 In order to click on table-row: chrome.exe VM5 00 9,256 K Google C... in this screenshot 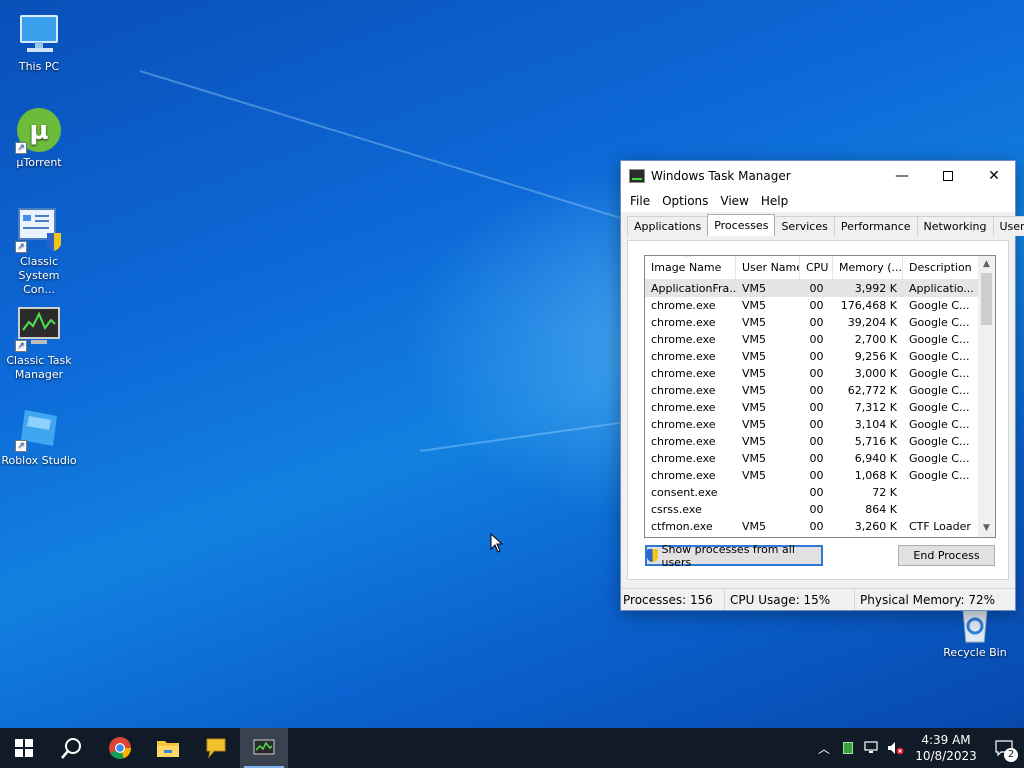, I will do `click(820, 356)`.